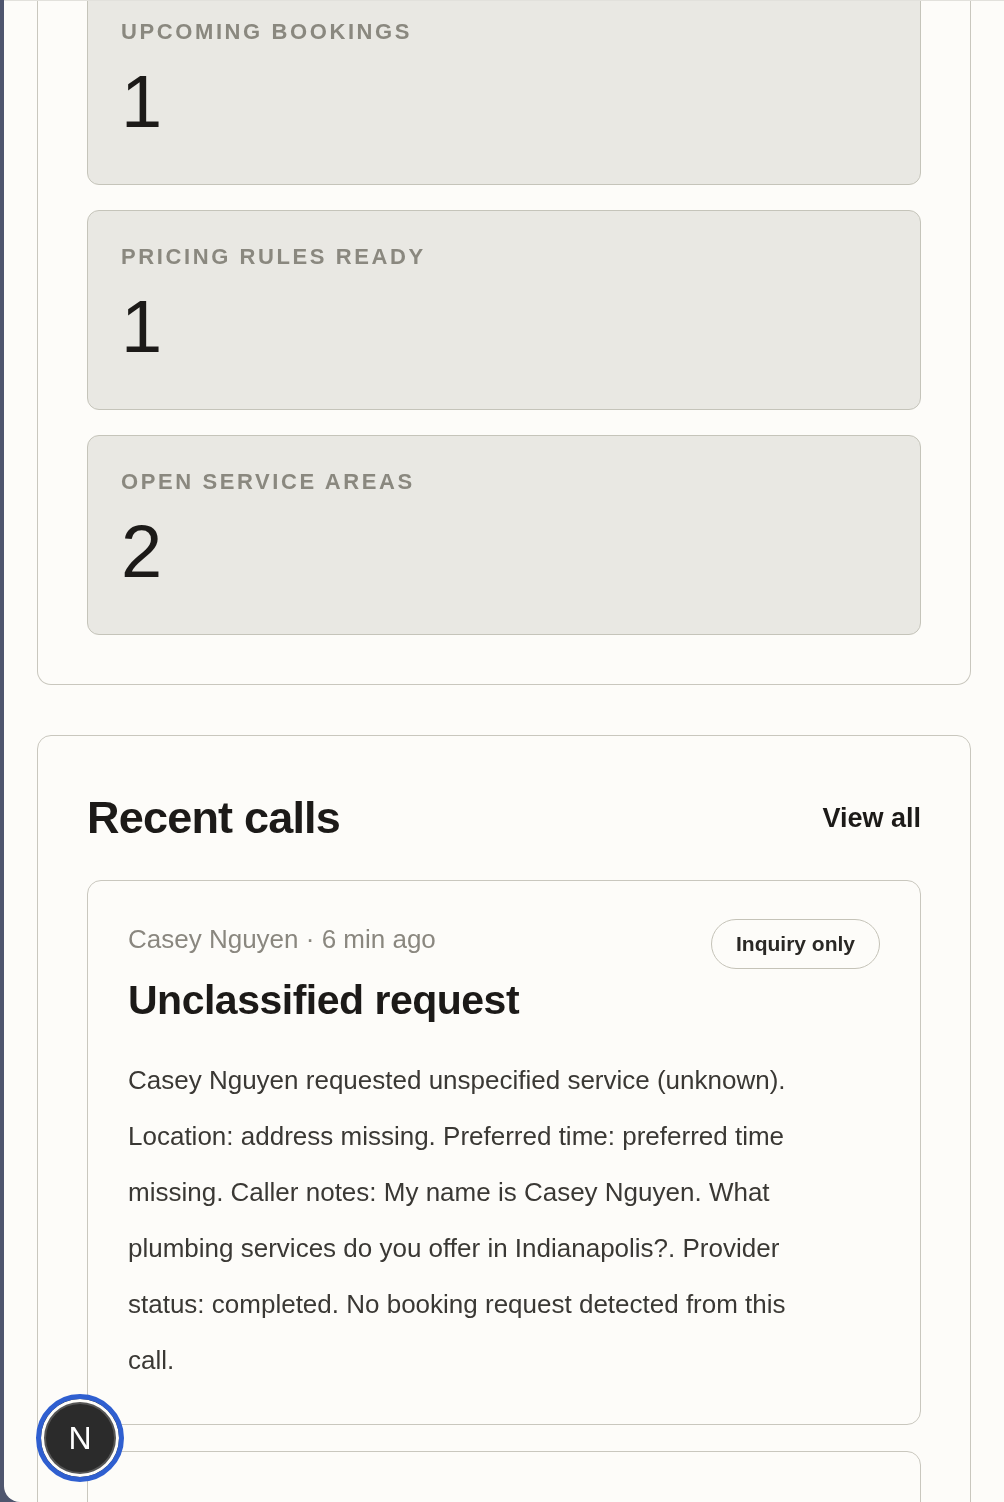 This screenshot has width=1004, height=1502. Describe the element at coordinates (142, 552) in the screenshot. I see `stat-value: 2` at that location.